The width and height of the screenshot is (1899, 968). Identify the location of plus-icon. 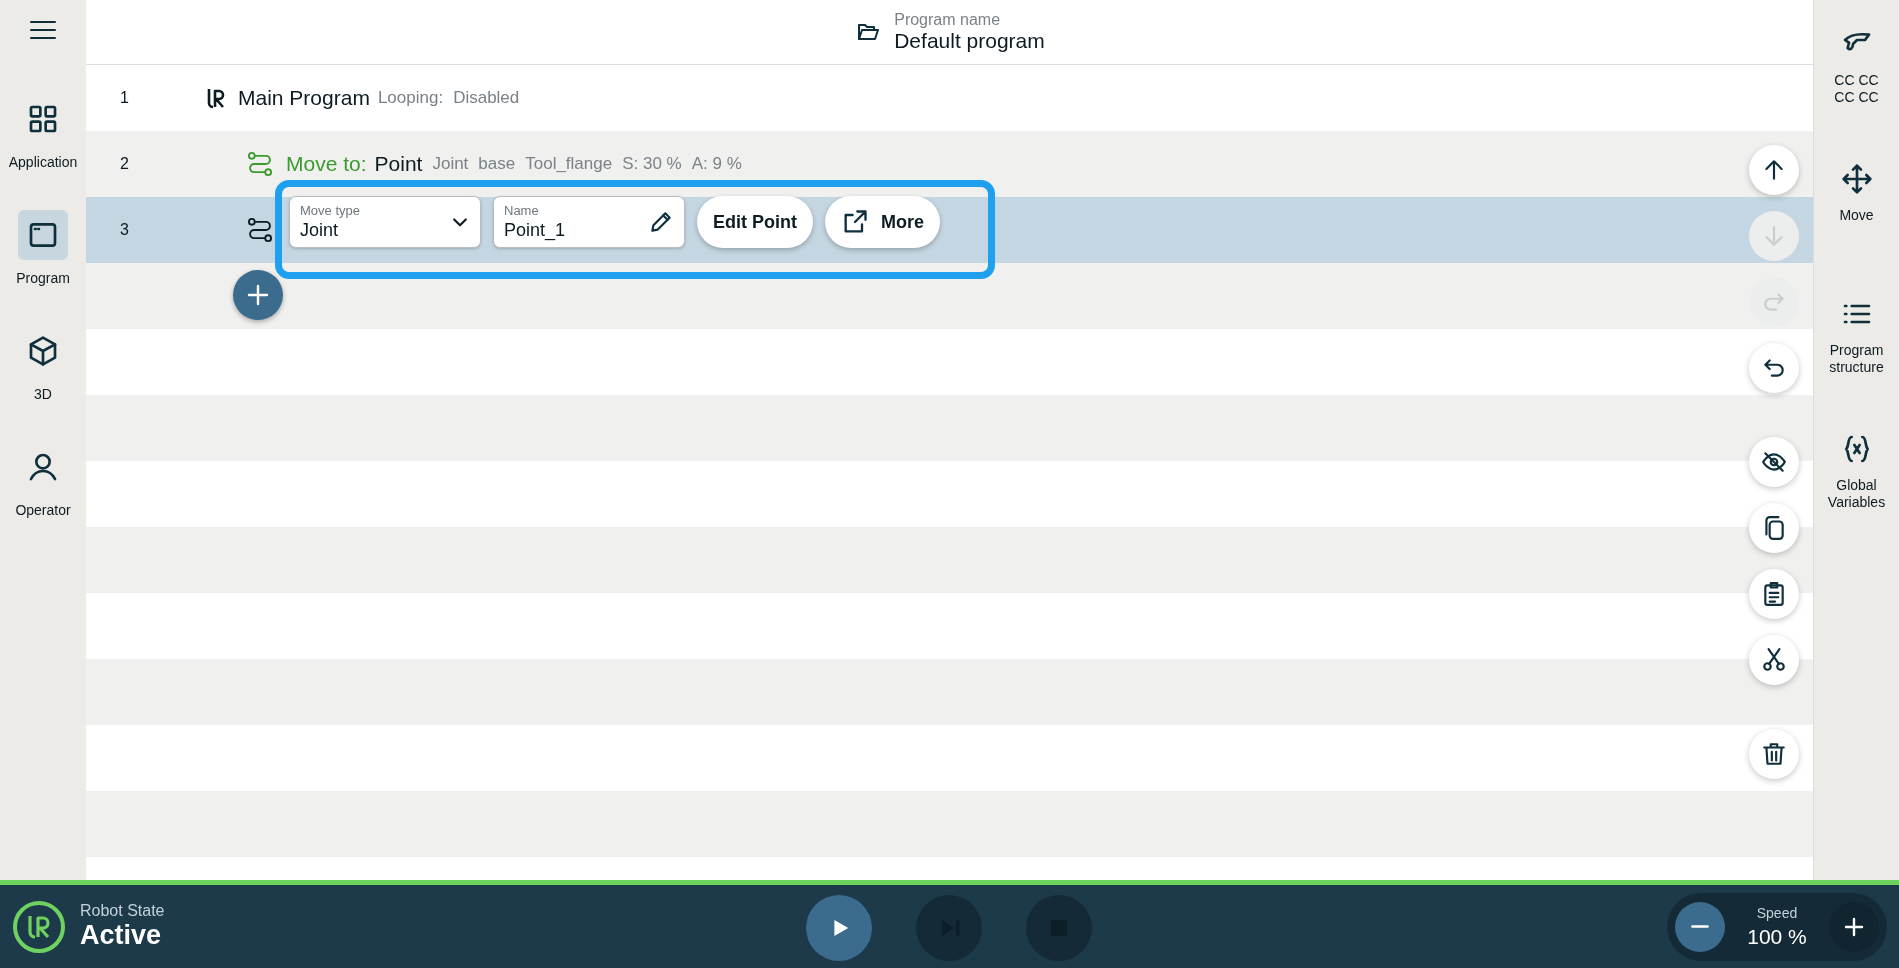
(258, 295).